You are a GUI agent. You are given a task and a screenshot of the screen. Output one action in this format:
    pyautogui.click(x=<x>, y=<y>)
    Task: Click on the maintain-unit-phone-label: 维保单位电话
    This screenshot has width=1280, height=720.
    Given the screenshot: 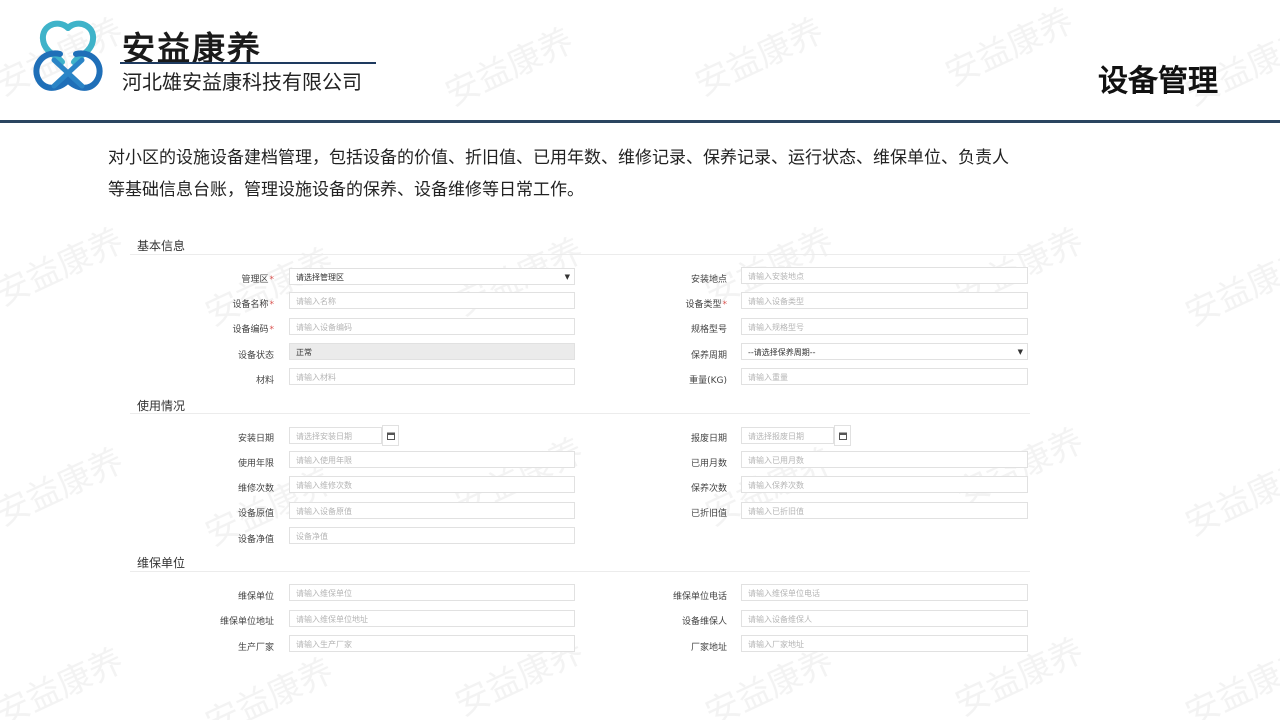 What is the action you would take?
    pyautogui.click(x=699, y=597)
    